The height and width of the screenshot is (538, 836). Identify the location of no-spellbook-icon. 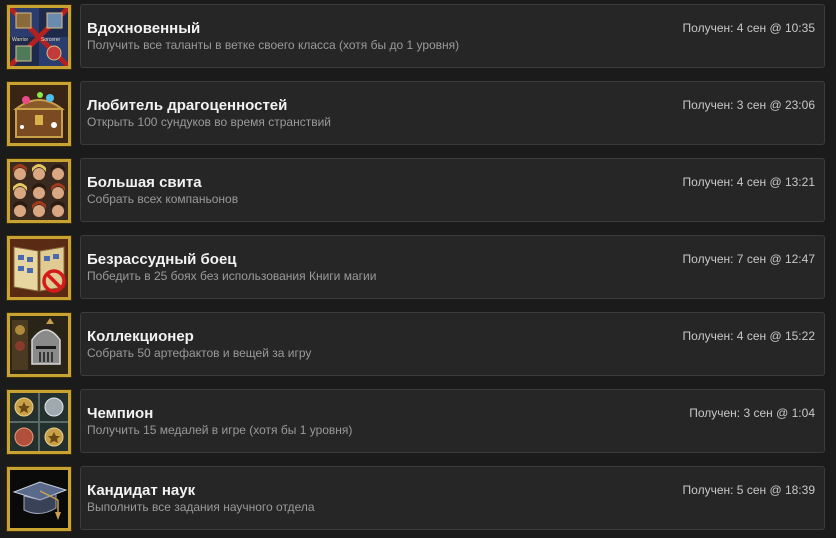
(39, 268).